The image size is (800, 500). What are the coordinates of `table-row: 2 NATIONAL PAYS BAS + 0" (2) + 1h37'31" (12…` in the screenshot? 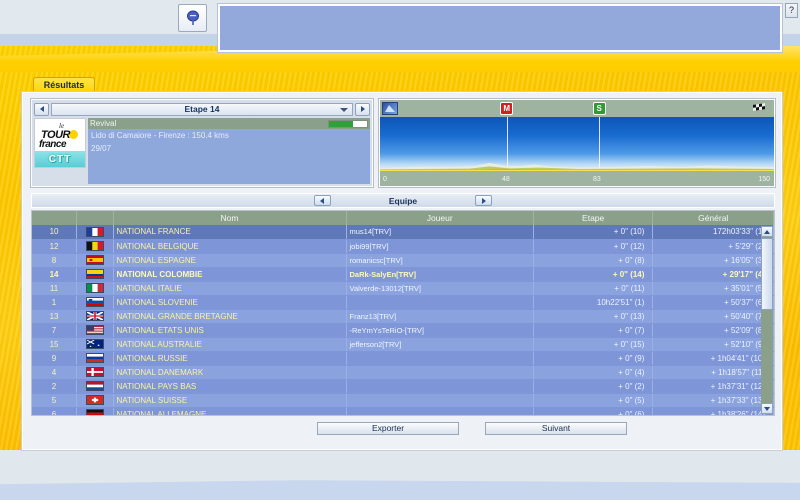 It's located at (403, 386).